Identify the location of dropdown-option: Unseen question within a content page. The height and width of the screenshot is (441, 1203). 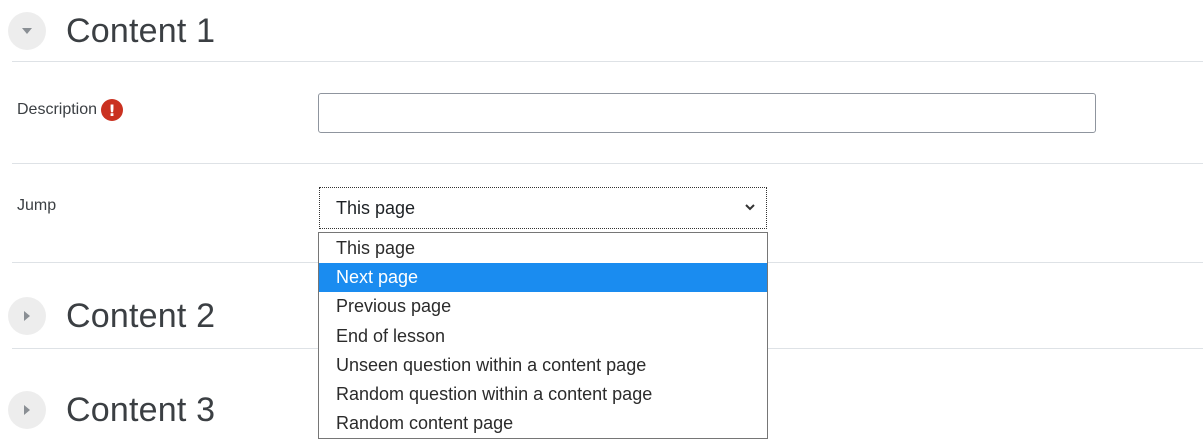
(543, 365).